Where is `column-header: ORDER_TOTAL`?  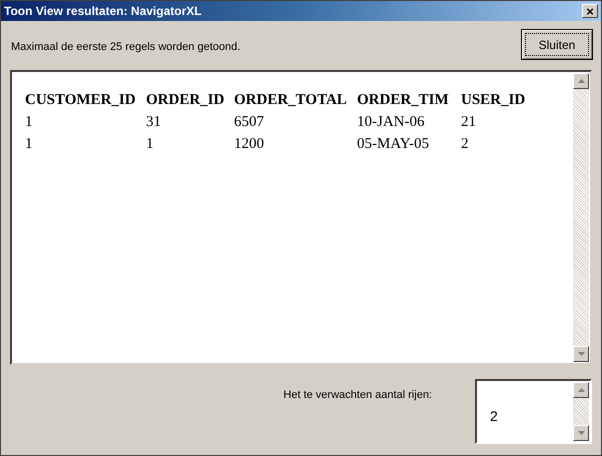
column-header: ORDER_TOTAL is located at coordinates (291, 100).